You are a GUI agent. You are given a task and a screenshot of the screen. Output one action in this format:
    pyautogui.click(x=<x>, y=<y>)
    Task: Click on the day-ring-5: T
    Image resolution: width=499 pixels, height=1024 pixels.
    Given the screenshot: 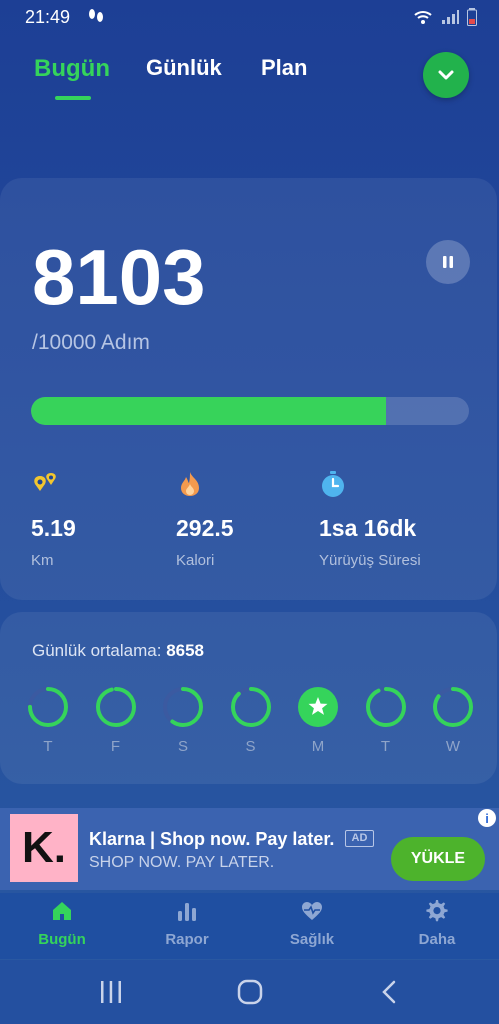 What is the action you would take?
    pyautogui.click(x=386, y=720)
    